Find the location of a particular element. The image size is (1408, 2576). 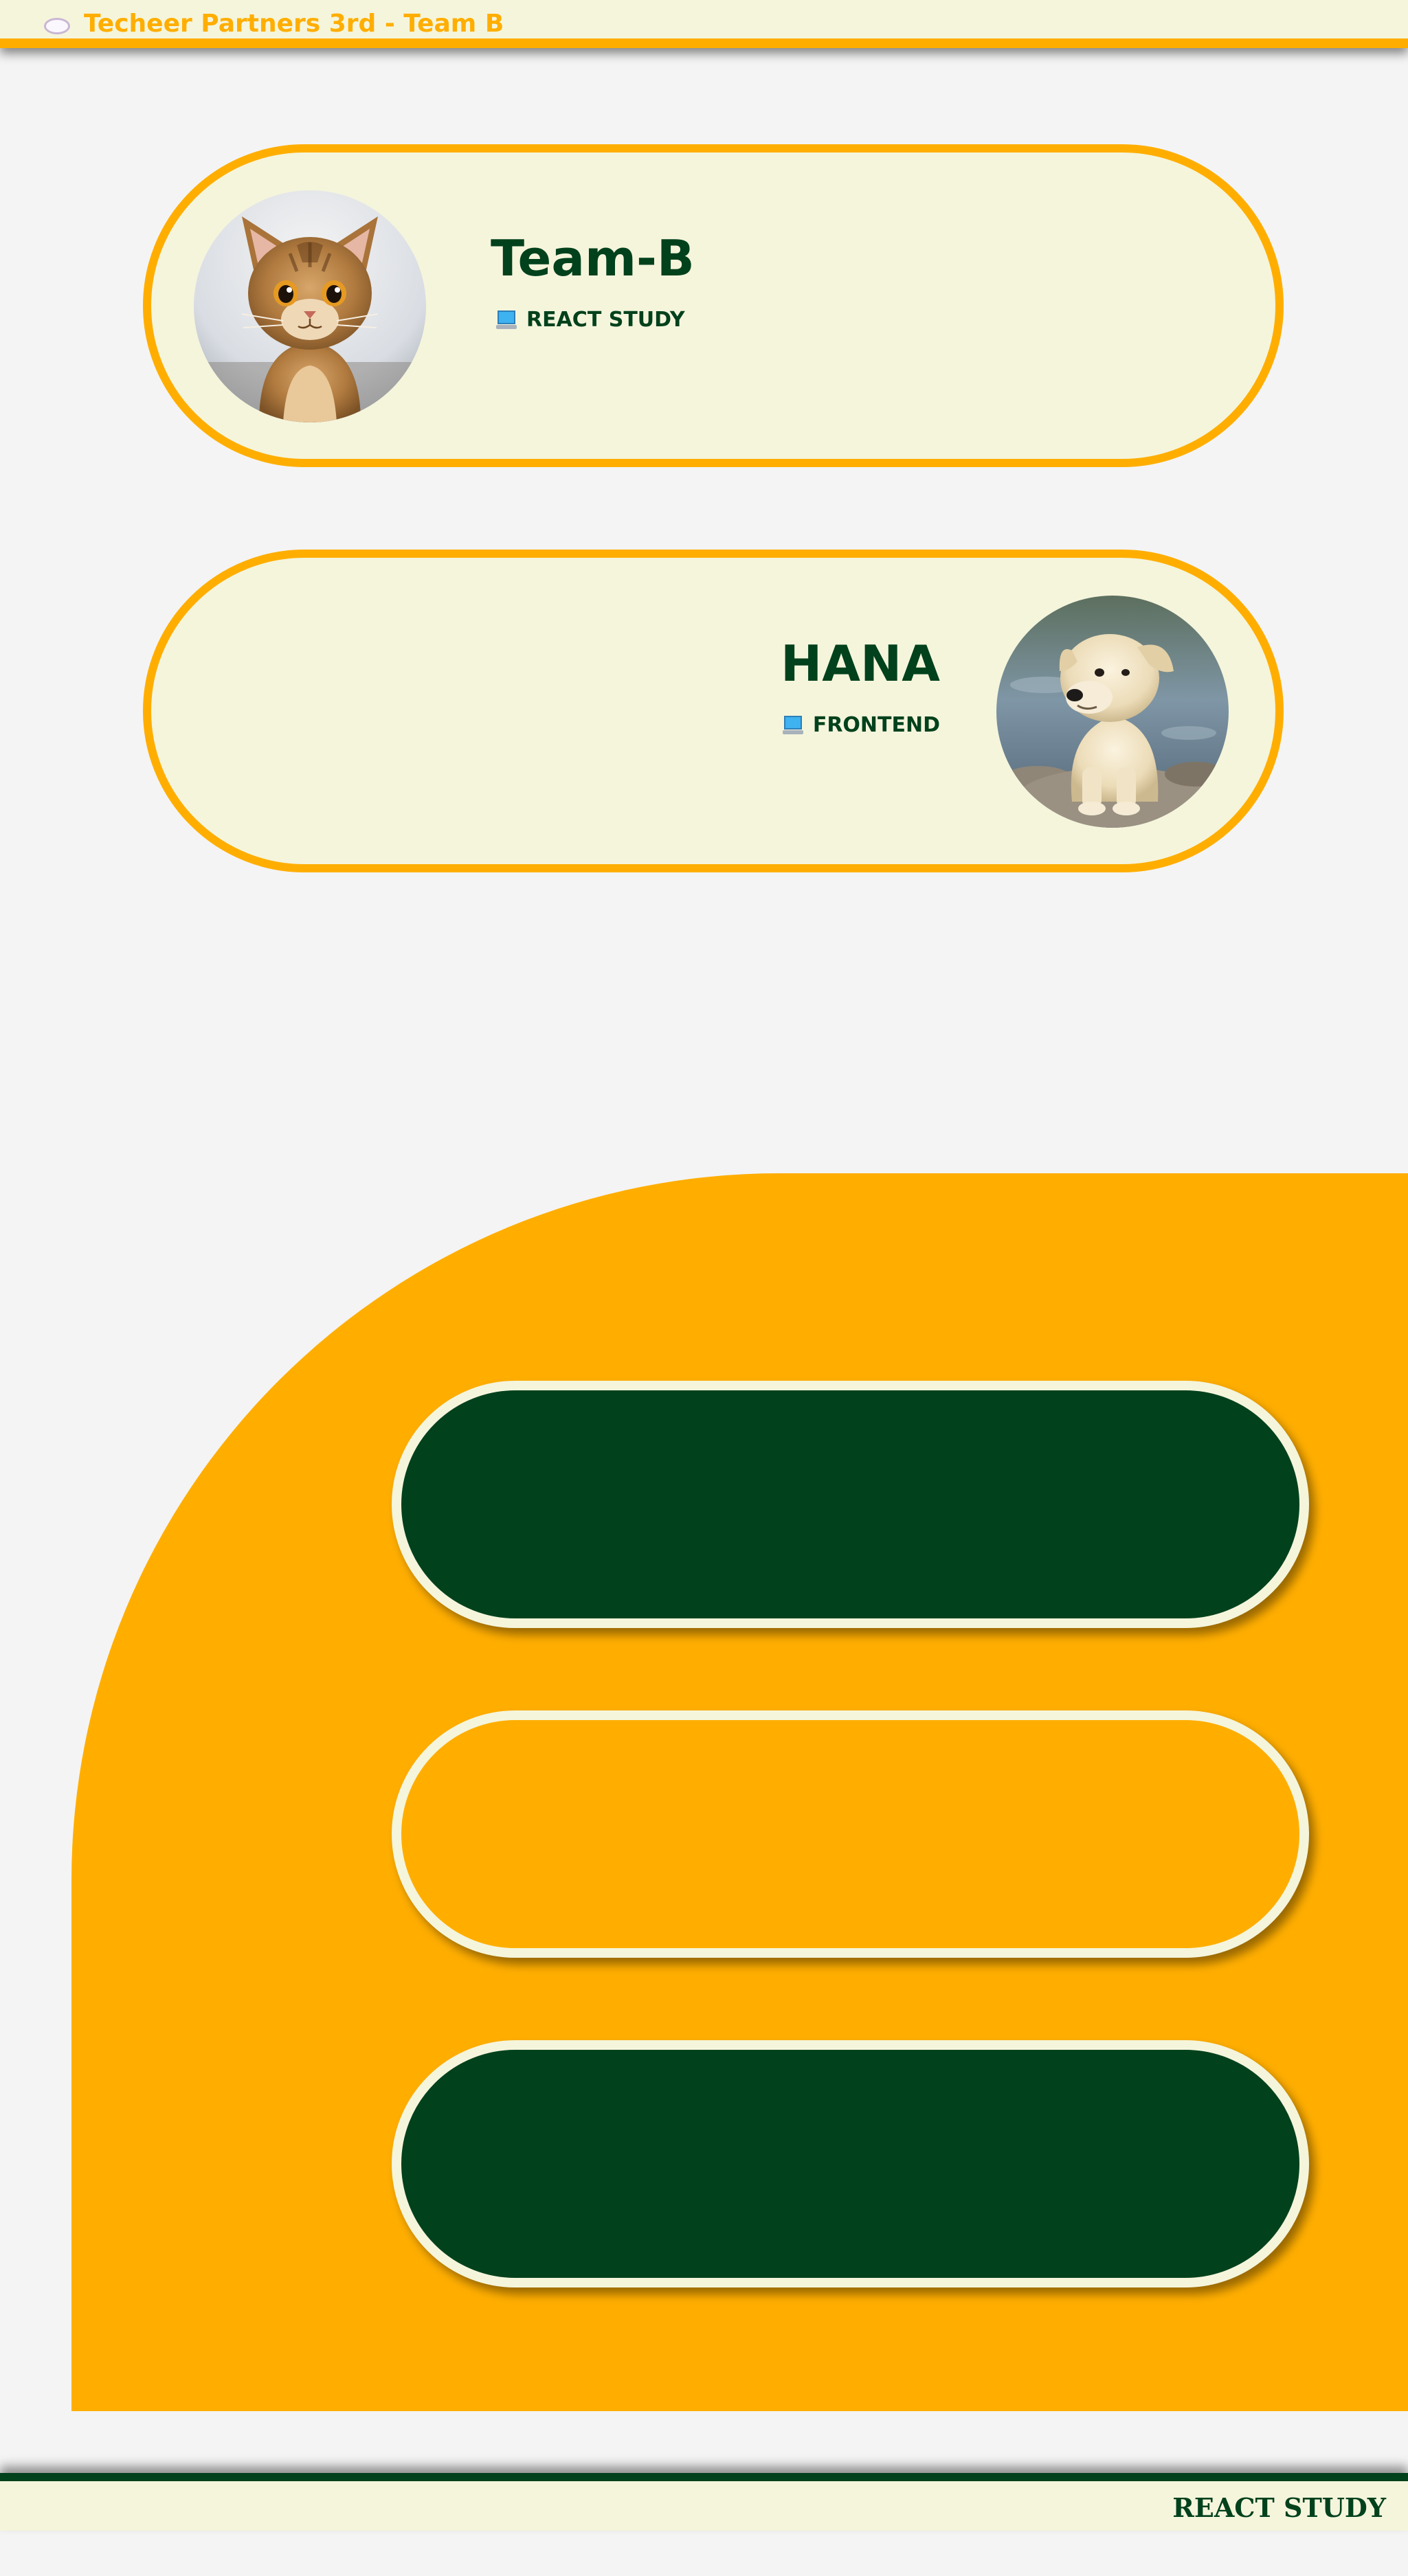

footer-bar: REACT STUDY is located at coordinates (704, 2502).